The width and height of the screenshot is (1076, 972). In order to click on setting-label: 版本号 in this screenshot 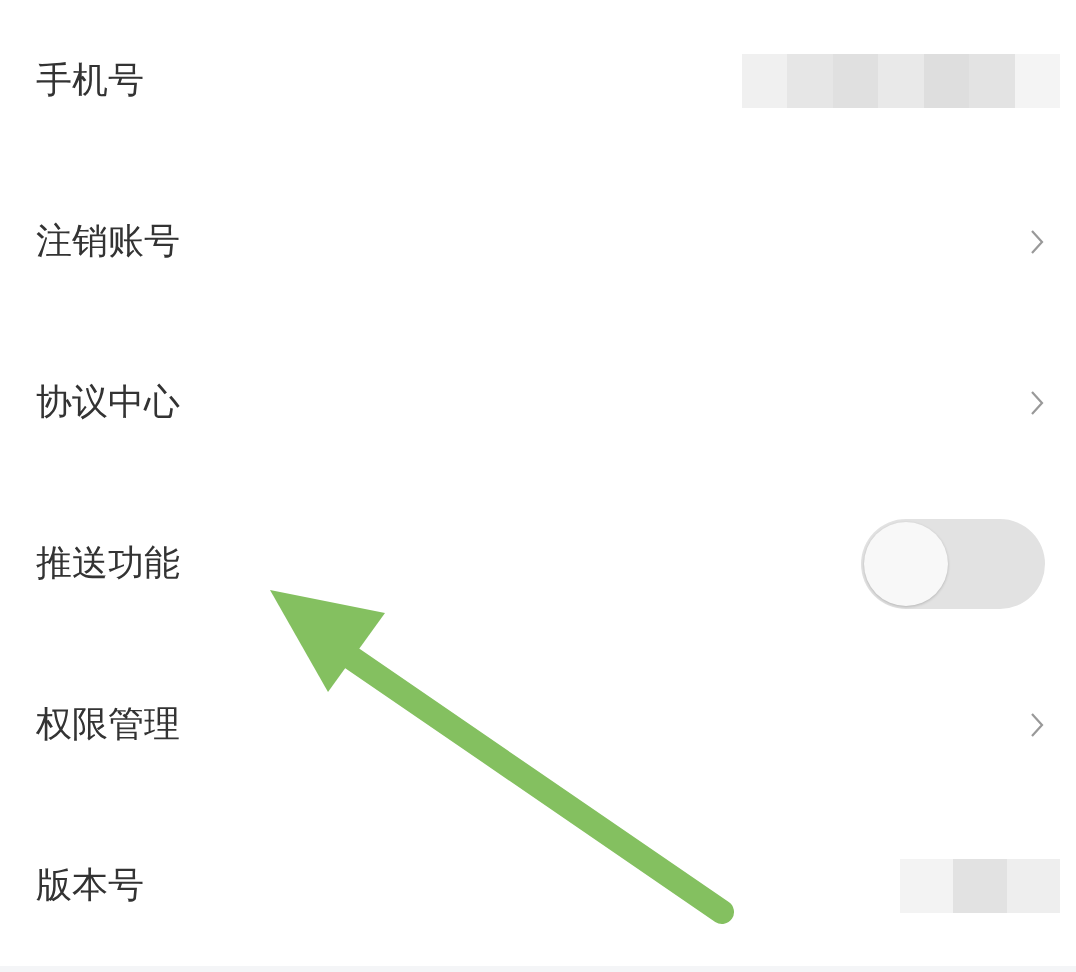, I will do `click(90, 885)`.